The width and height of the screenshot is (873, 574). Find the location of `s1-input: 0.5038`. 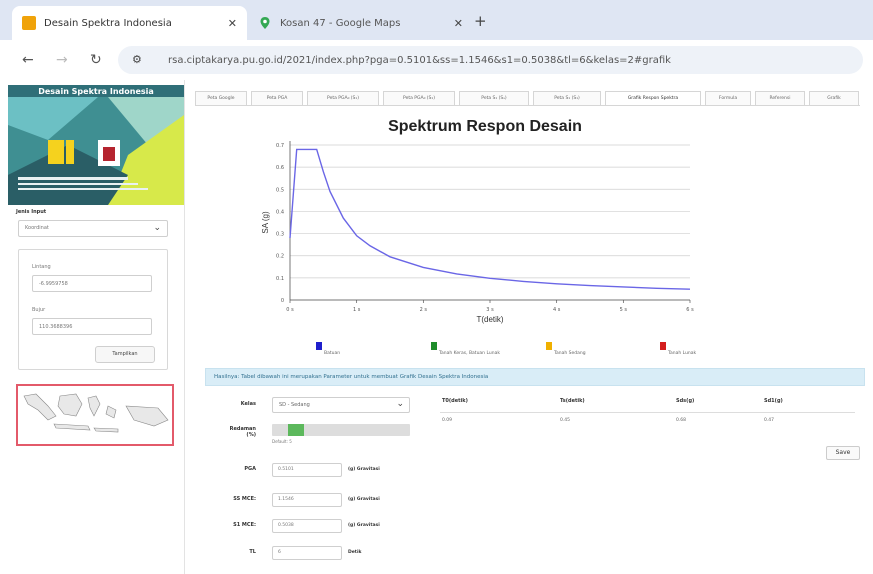

s1-input: 0.5038 is located at coordinates (307, 526).